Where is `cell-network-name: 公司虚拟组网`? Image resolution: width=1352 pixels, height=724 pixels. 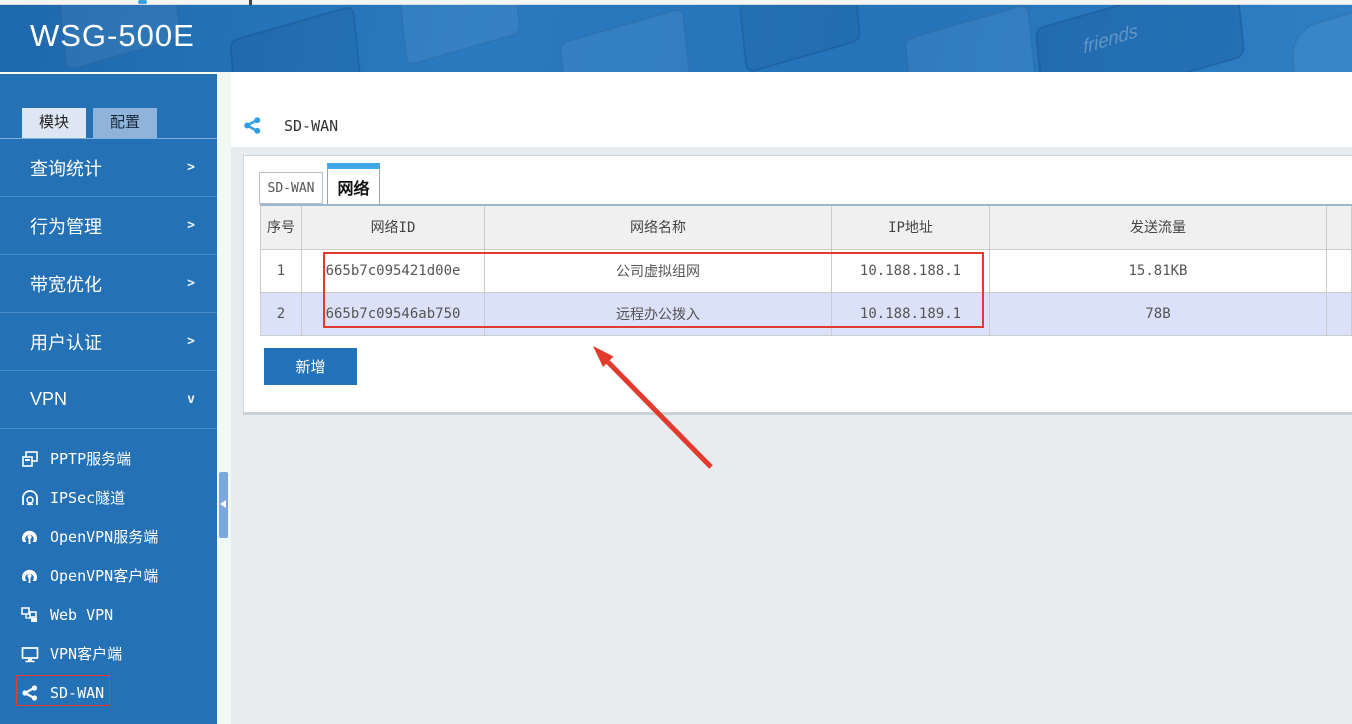
cell-network-name: 公司虚拟组网 is located at coordinates (658, 270).